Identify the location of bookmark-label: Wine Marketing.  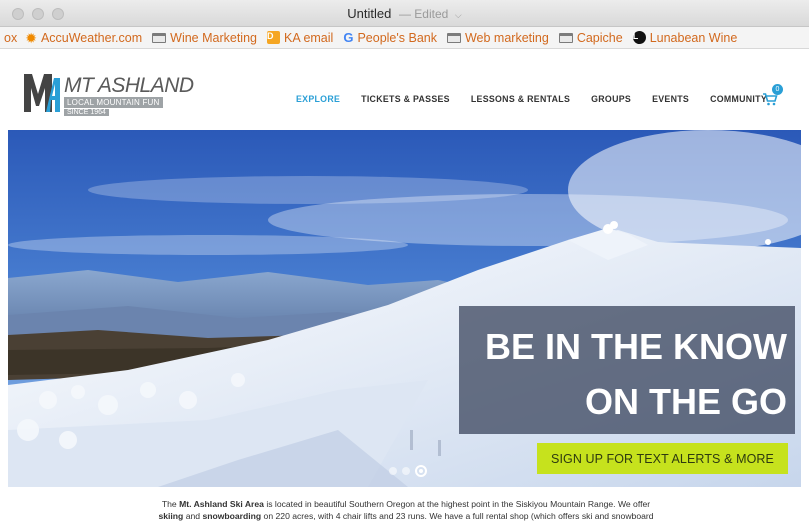
(213, 37).